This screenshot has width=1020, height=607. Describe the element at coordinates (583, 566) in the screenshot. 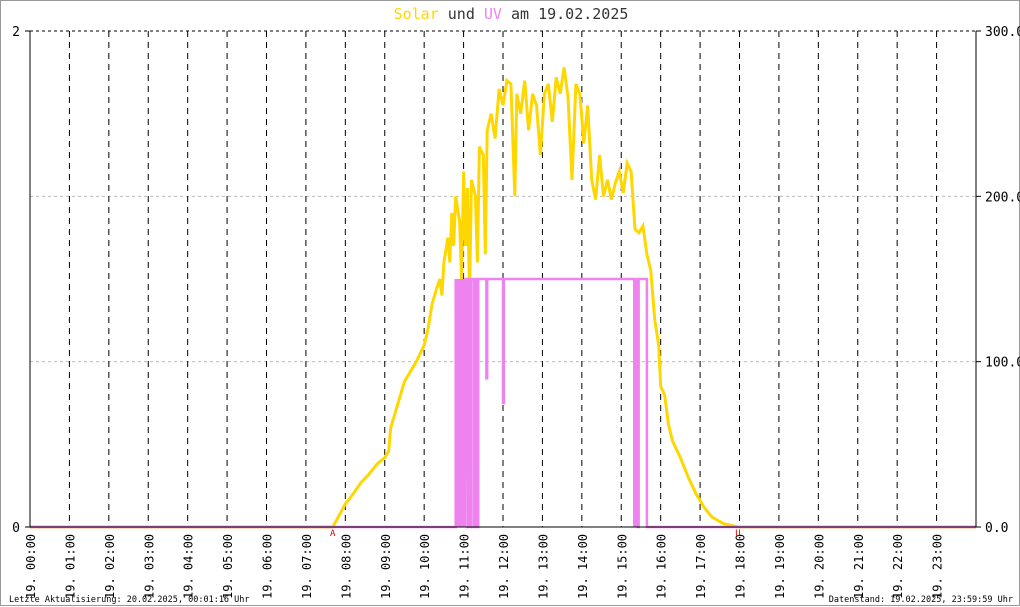

I see `x-tick-label: 19. 14:00` at that location.